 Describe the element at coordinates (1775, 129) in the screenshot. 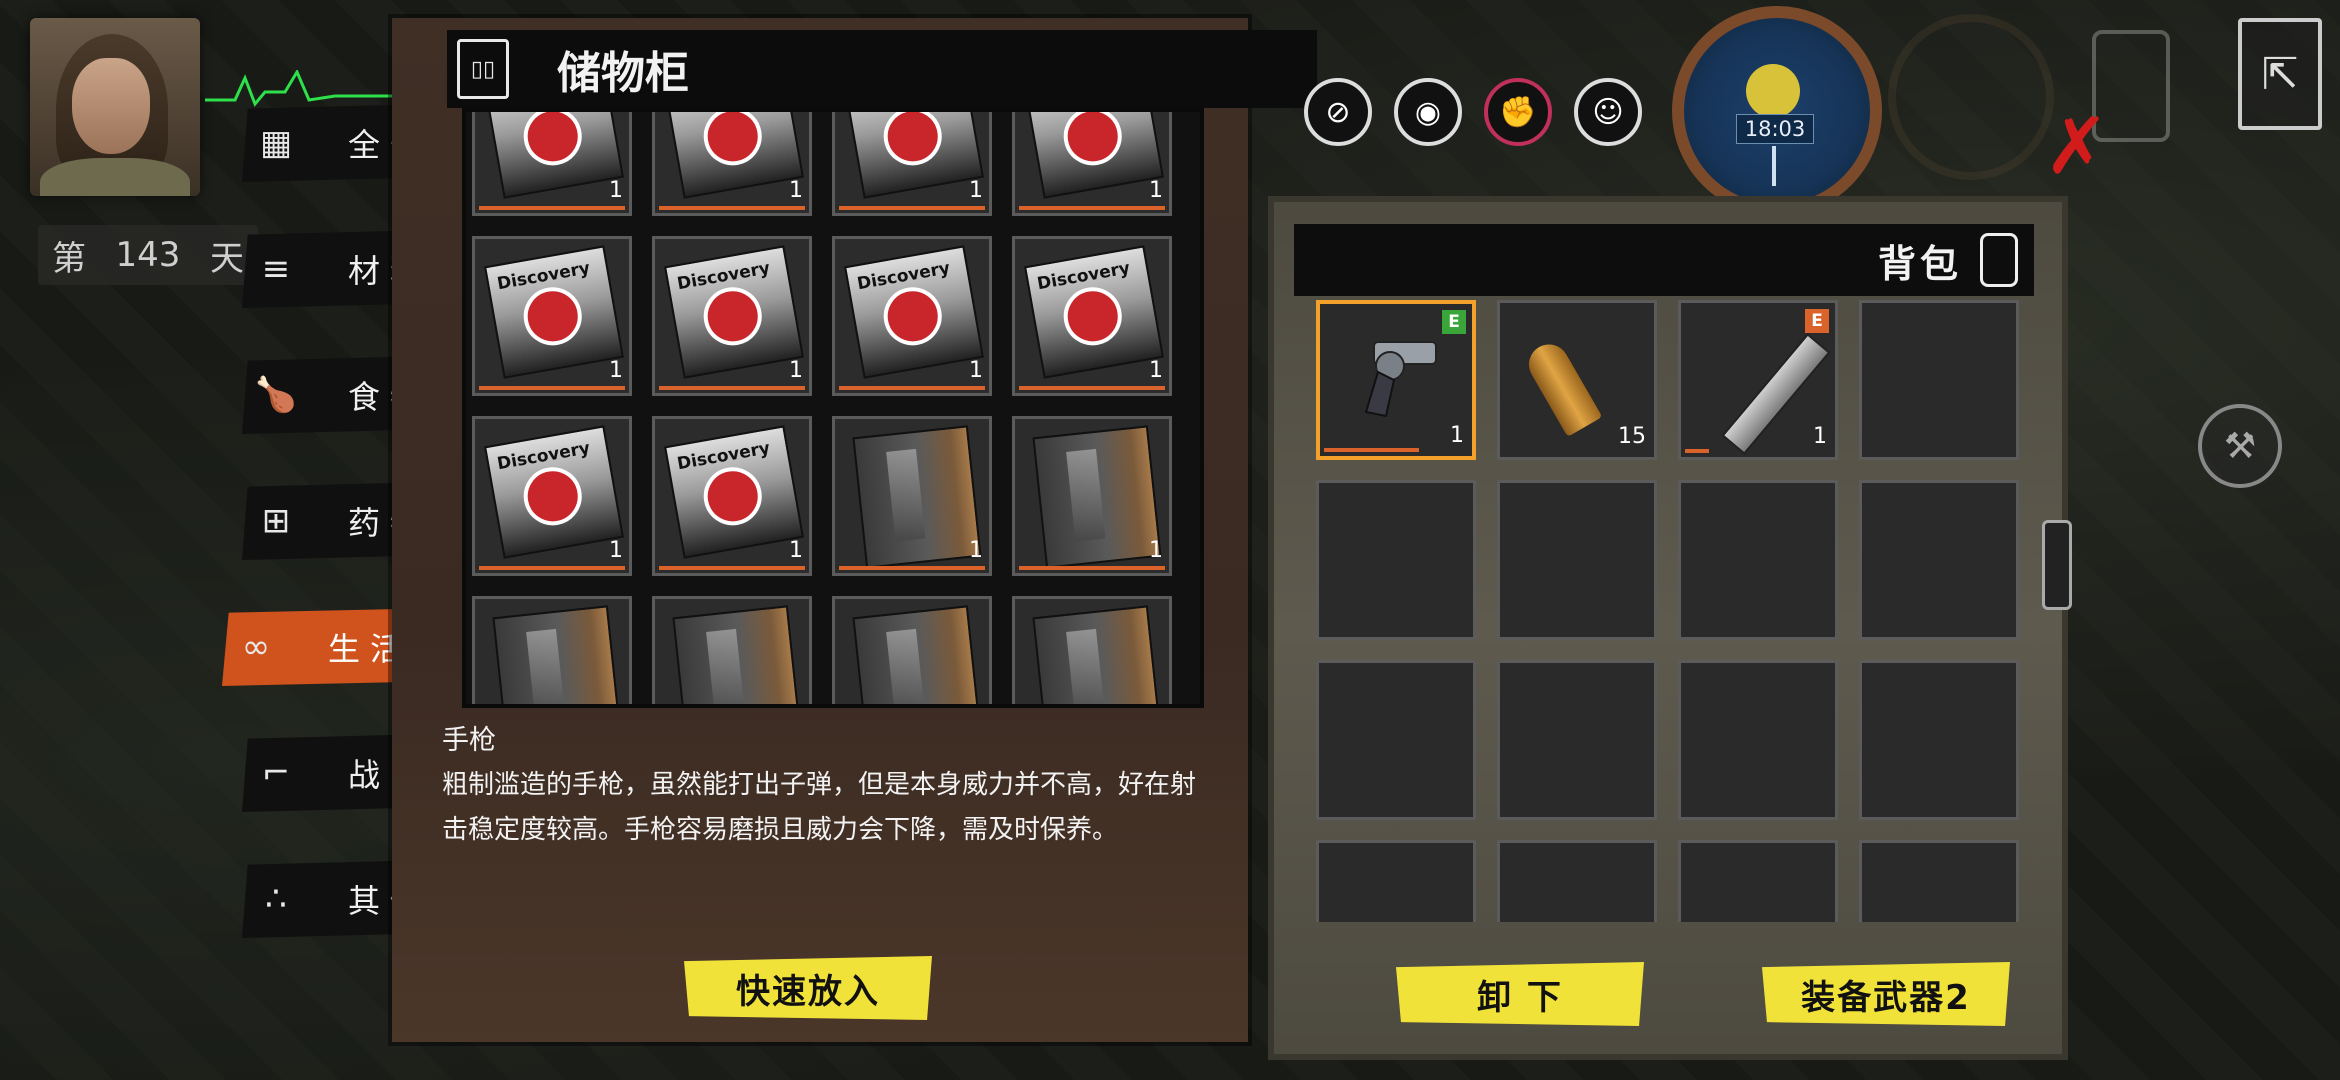

I see `clock-time: 18:03` at that location.